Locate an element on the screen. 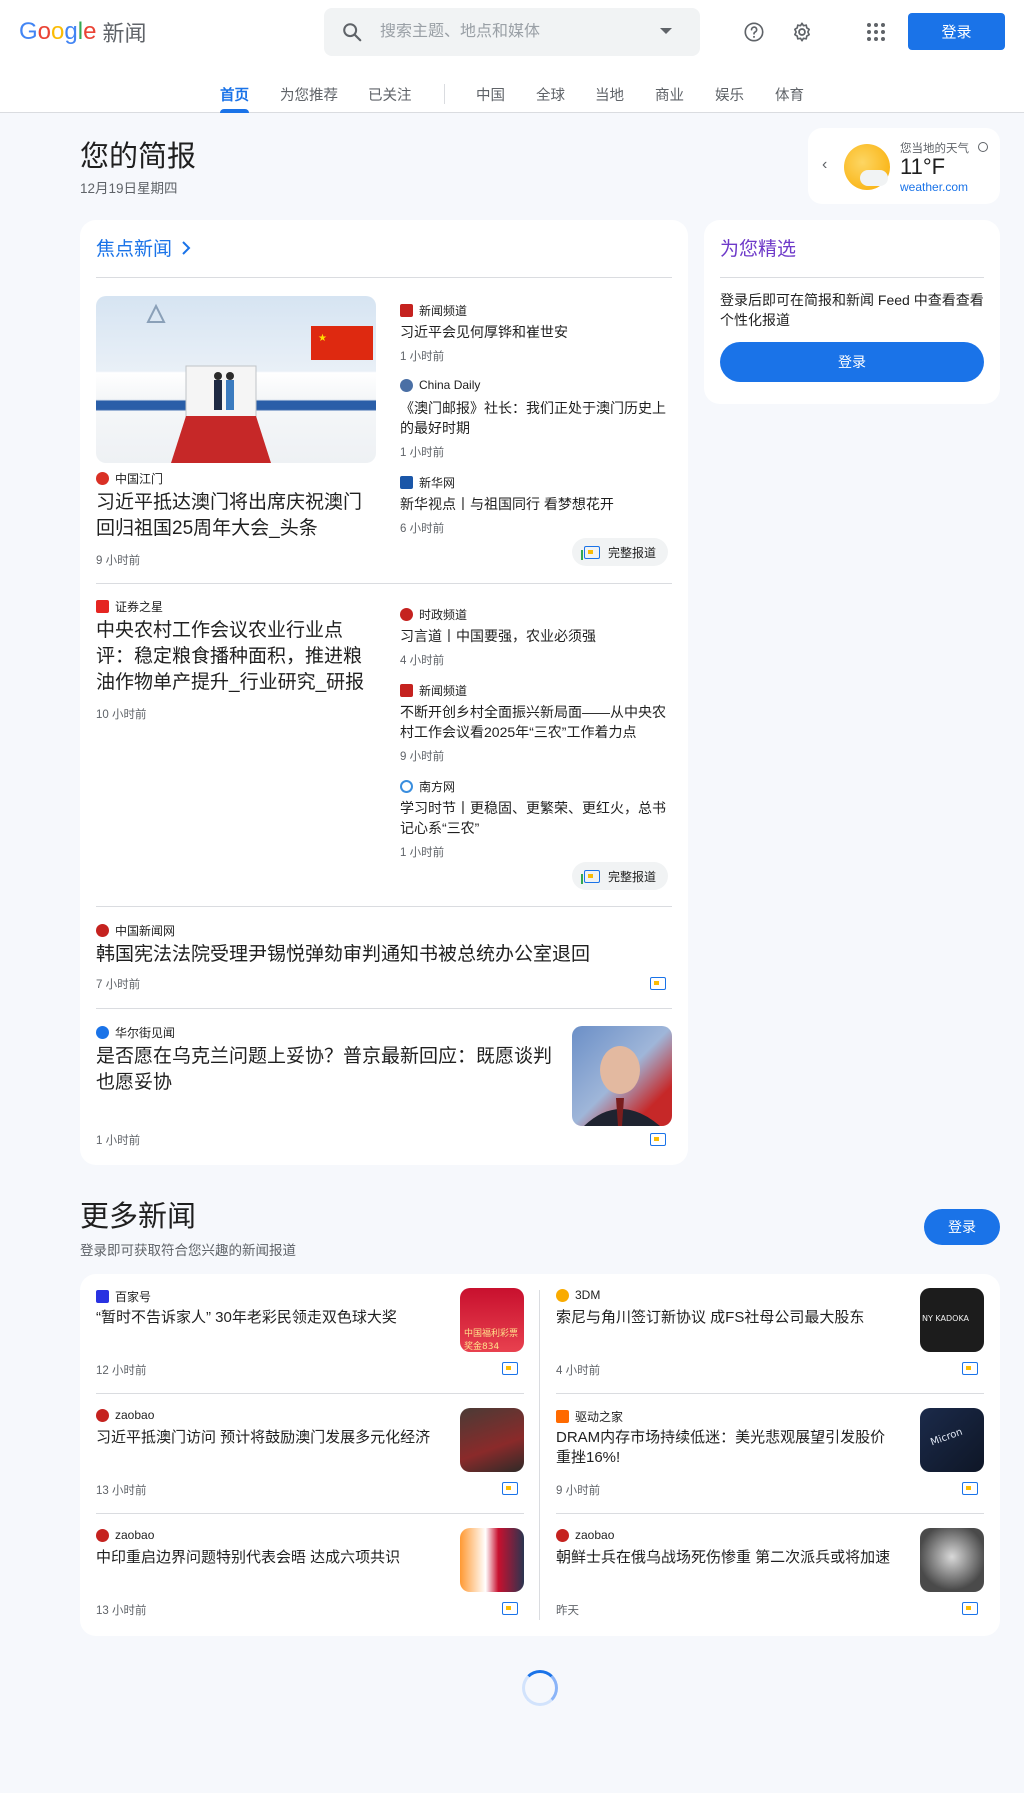 The height and width of the screenshot is (1793, 1024). tab-for-you: 为您推荐 is located at coordinates (309, 94).